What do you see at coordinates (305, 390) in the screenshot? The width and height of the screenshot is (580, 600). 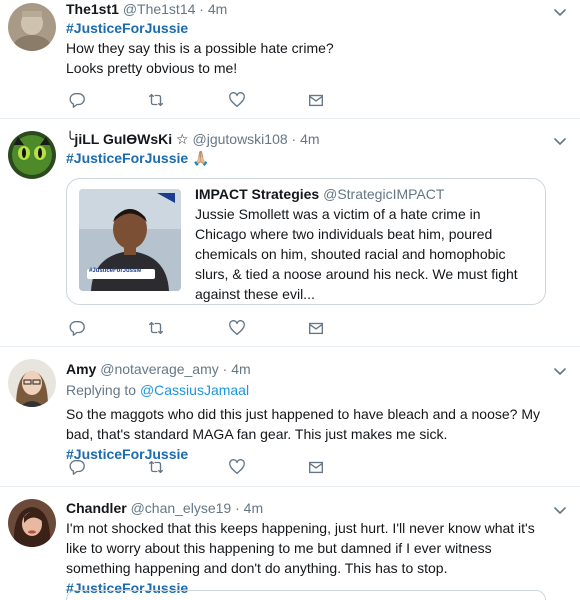 I see `replying-to-line: Replying to @CassiusJamaal` at bounding box center [305, 390].